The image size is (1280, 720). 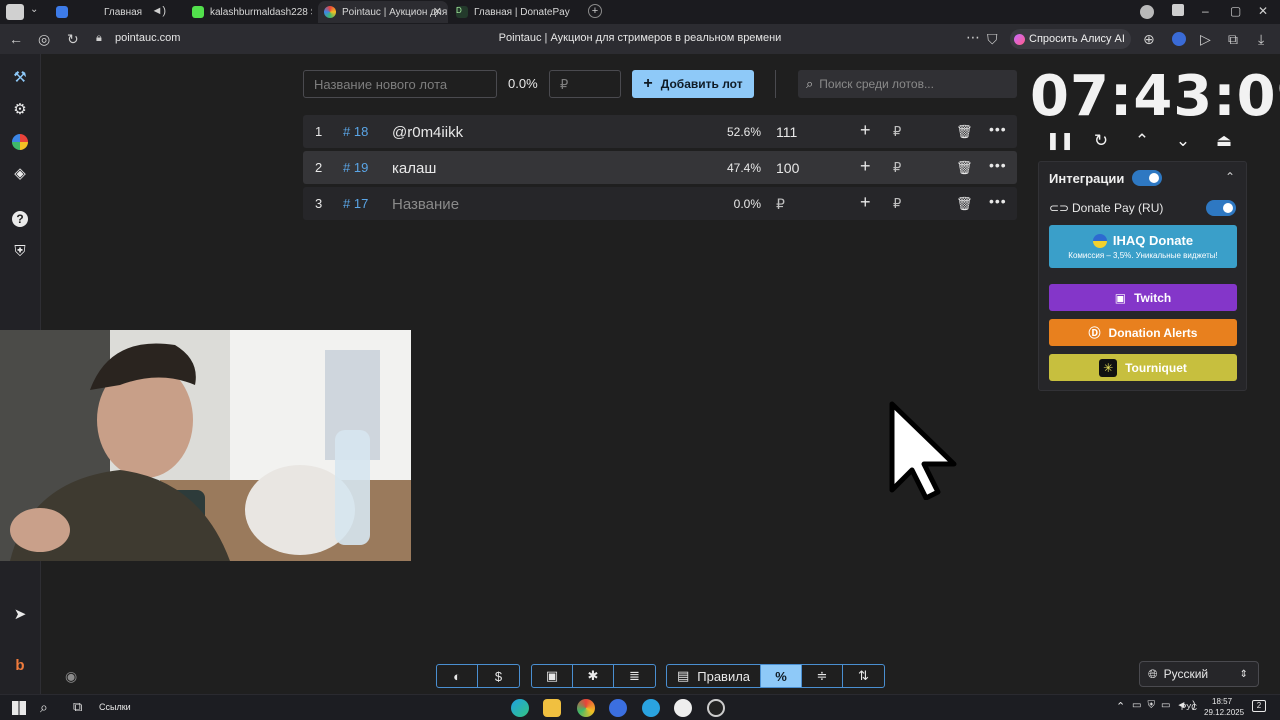 What do you see at coordinates (77, 707) in the screenshot?
I see `task-view-icon: ⧉` at bounding box center [77, 707].